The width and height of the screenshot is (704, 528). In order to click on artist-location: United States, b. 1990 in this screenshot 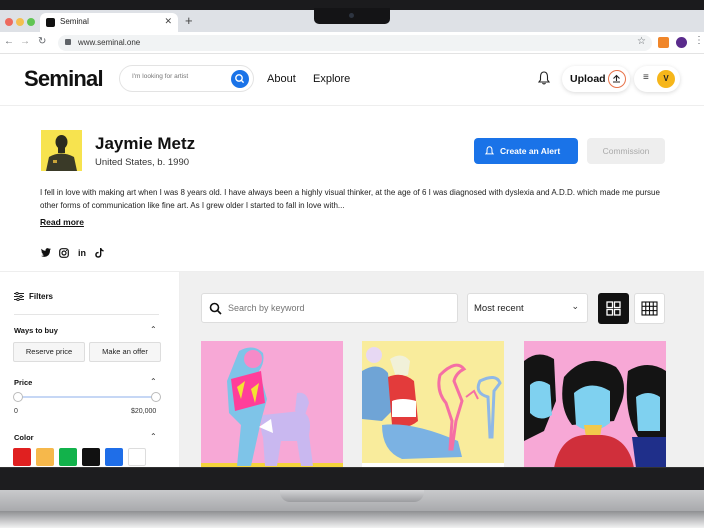, I will do `click(142, 162)`.